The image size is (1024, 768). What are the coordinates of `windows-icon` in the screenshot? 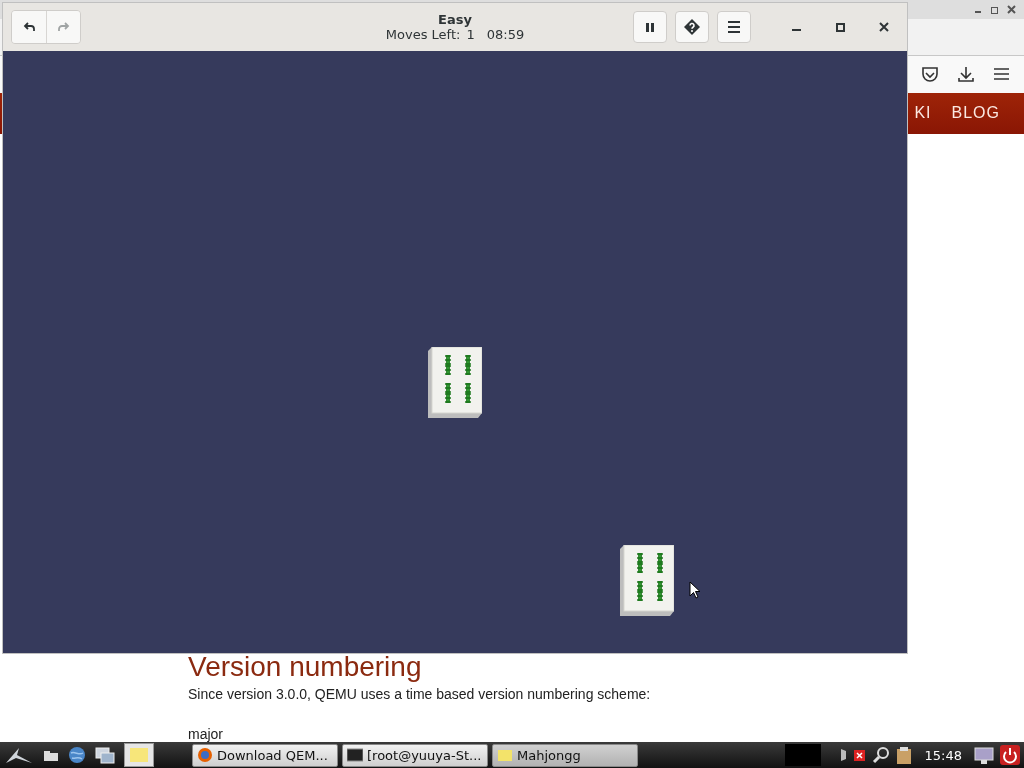 It's located at (105, 755).